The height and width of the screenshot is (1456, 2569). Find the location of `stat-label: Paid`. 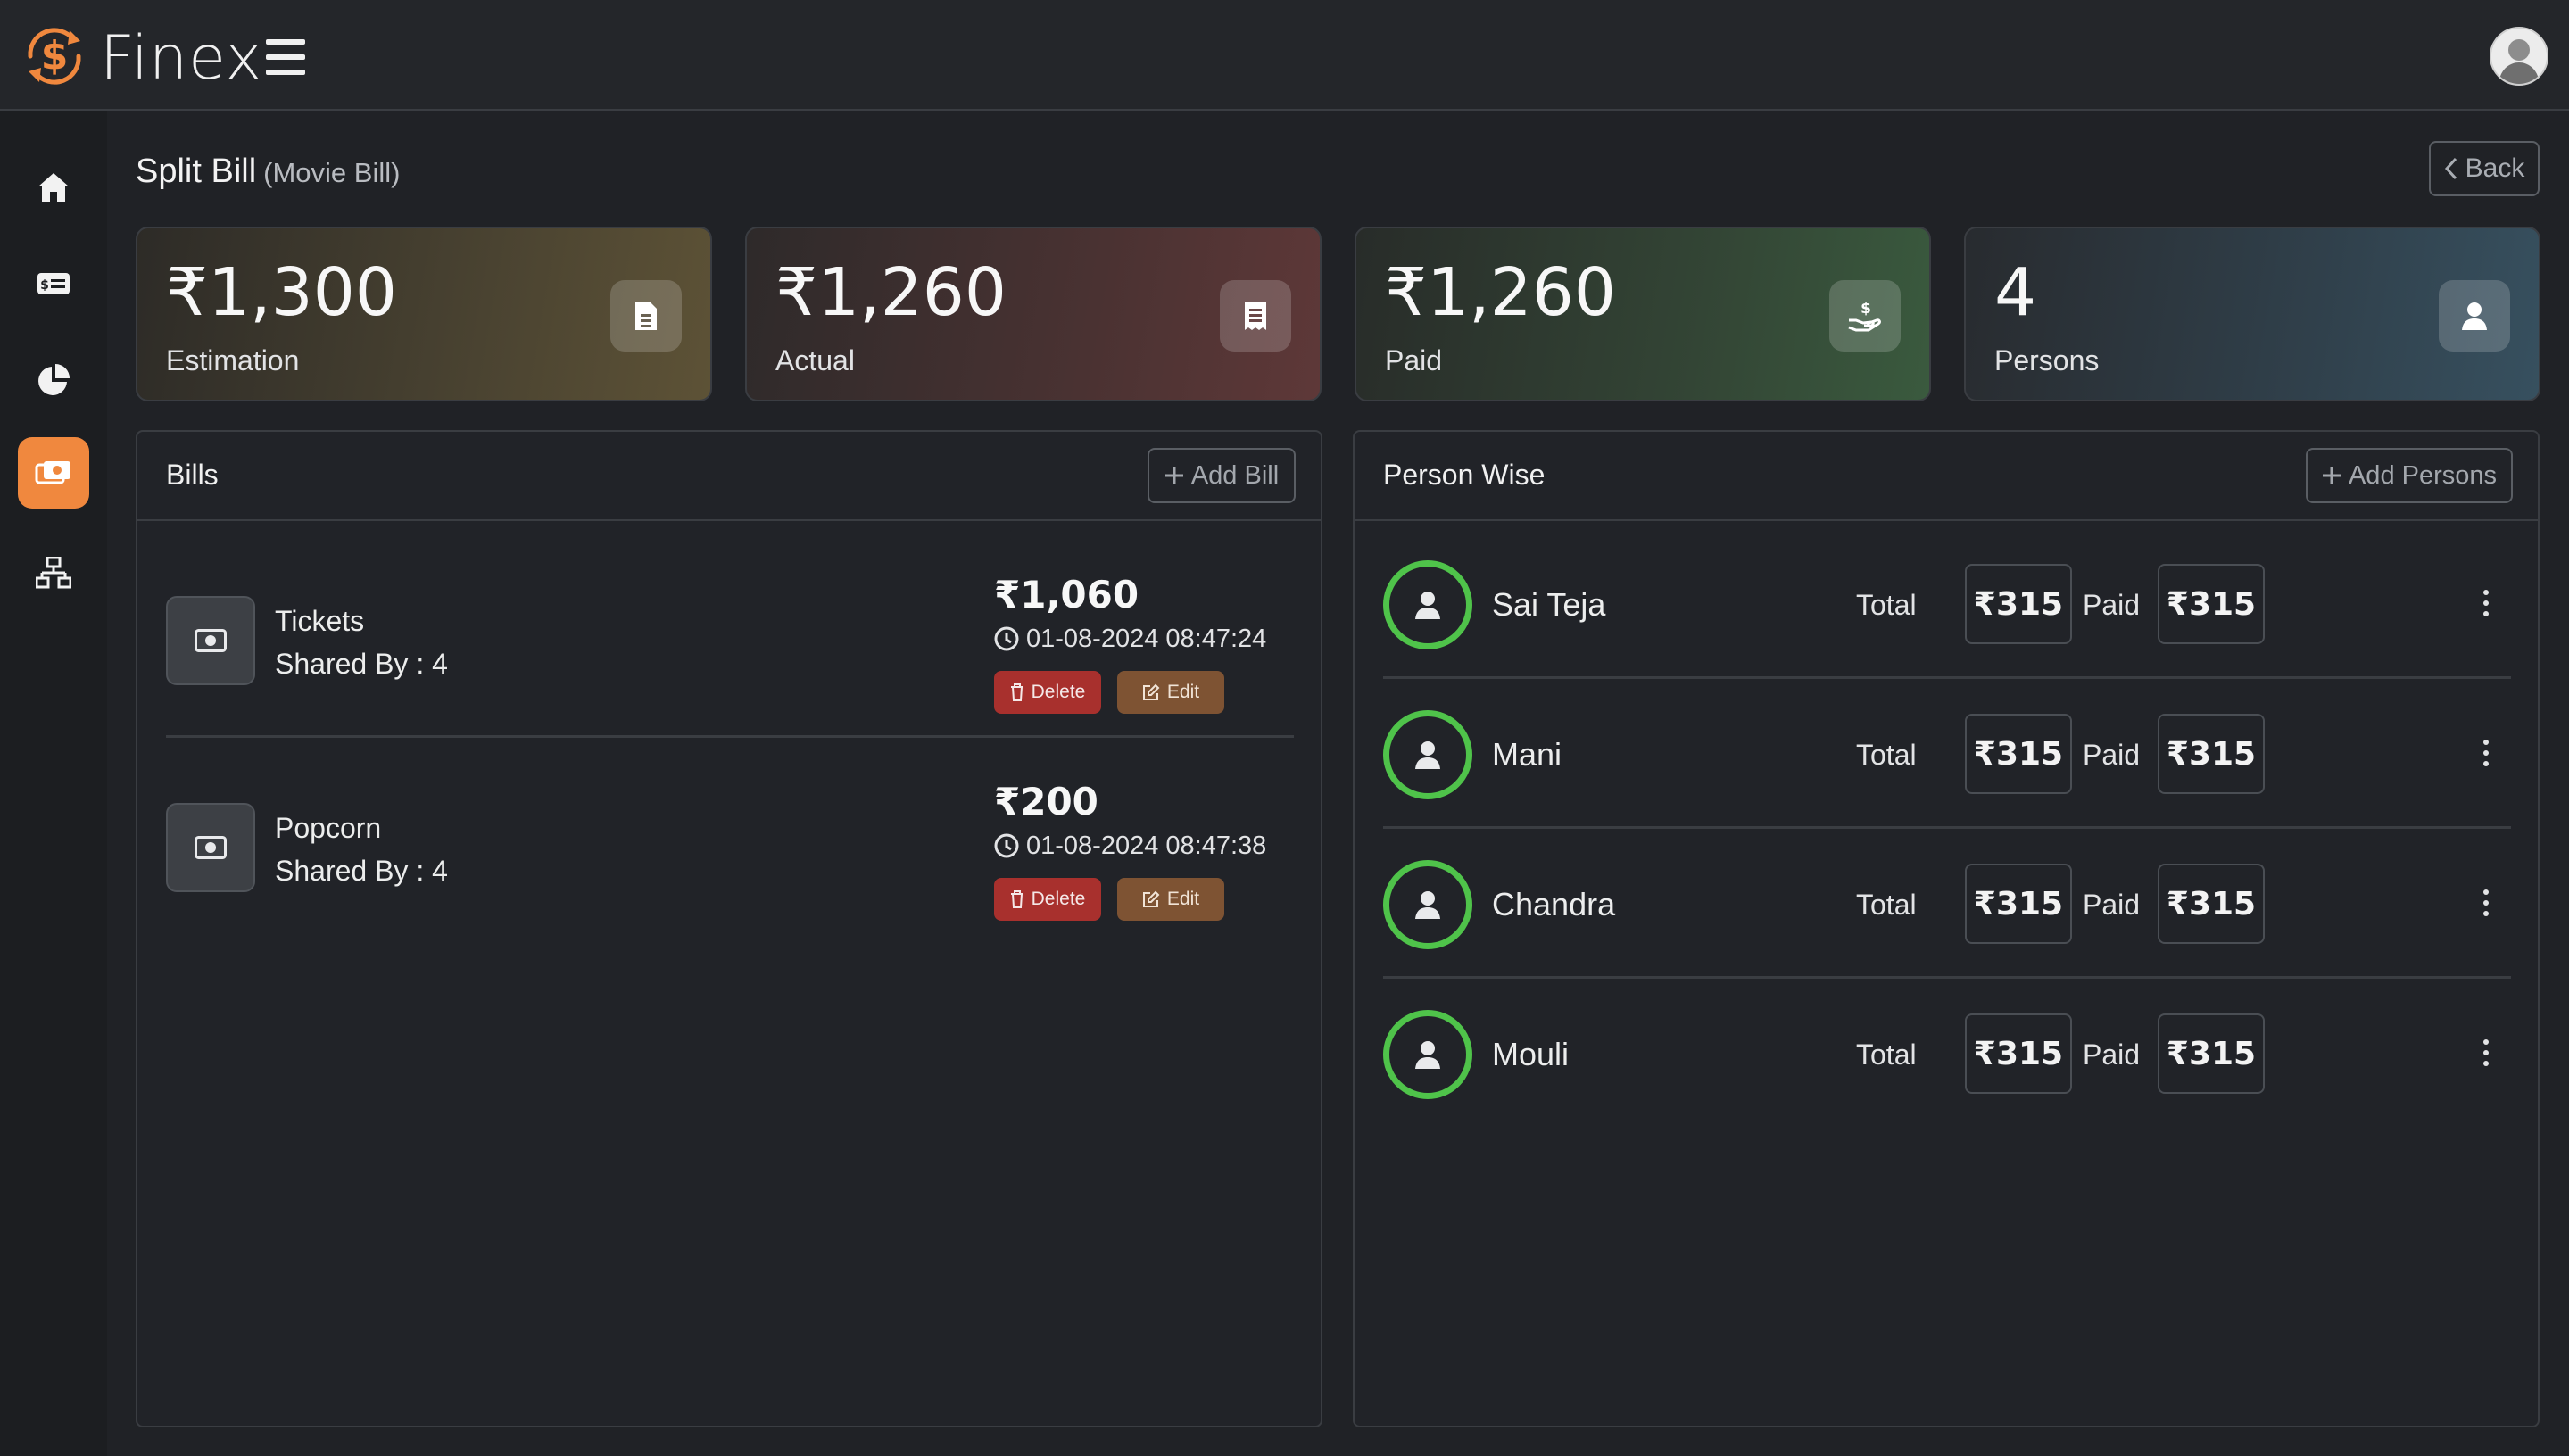

stat-label: Paid is located at coordinates (1414, 360).